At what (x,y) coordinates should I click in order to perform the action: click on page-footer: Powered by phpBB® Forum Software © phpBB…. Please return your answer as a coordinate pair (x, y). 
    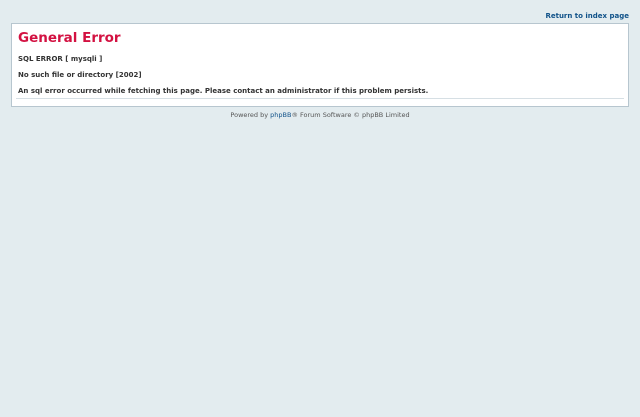
    Looking at the image, I should click on (320, 115).